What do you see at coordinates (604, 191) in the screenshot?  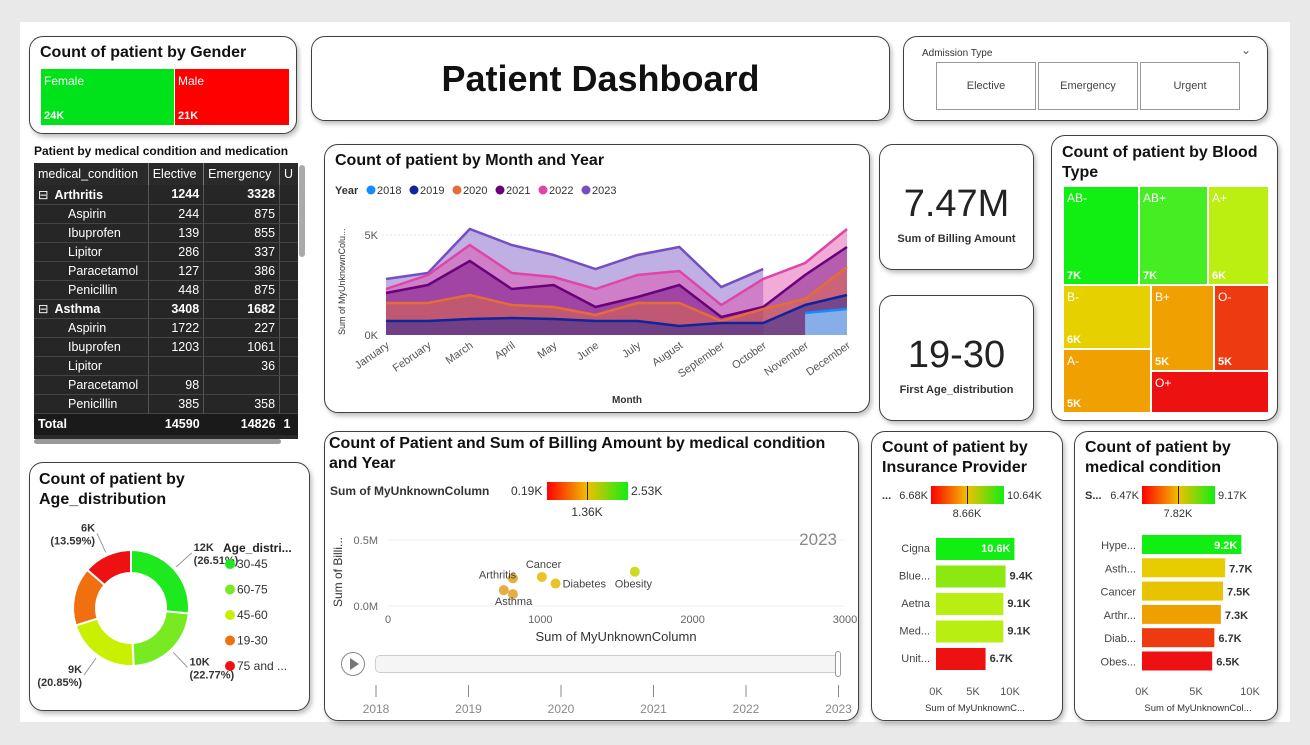 I see `month-legend-label: 2023` at bounding box center [604, 191].